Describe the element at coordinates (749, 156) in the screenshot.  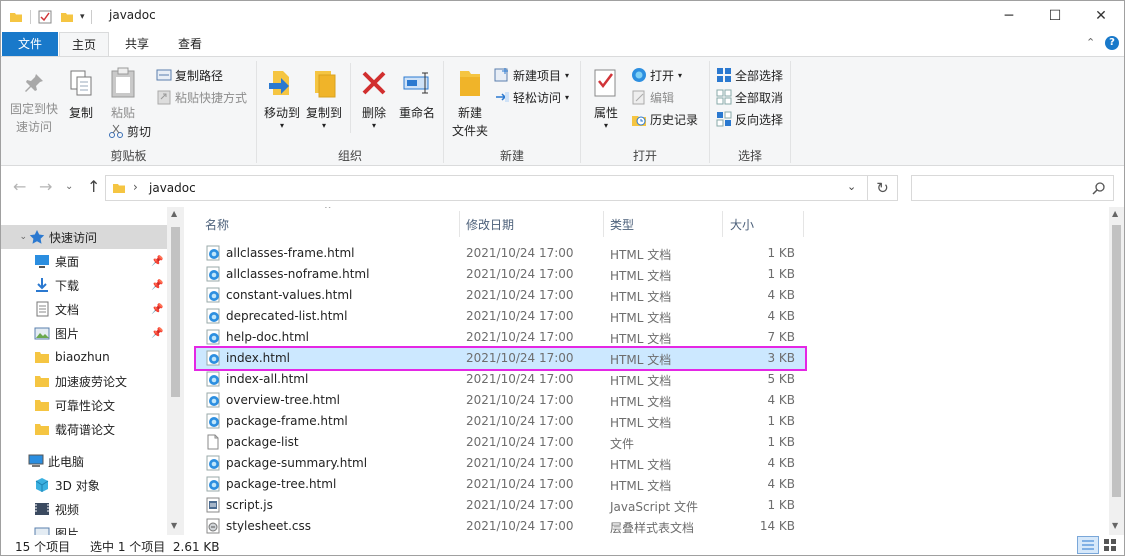
I see `select-group-label: 选择` at that location.